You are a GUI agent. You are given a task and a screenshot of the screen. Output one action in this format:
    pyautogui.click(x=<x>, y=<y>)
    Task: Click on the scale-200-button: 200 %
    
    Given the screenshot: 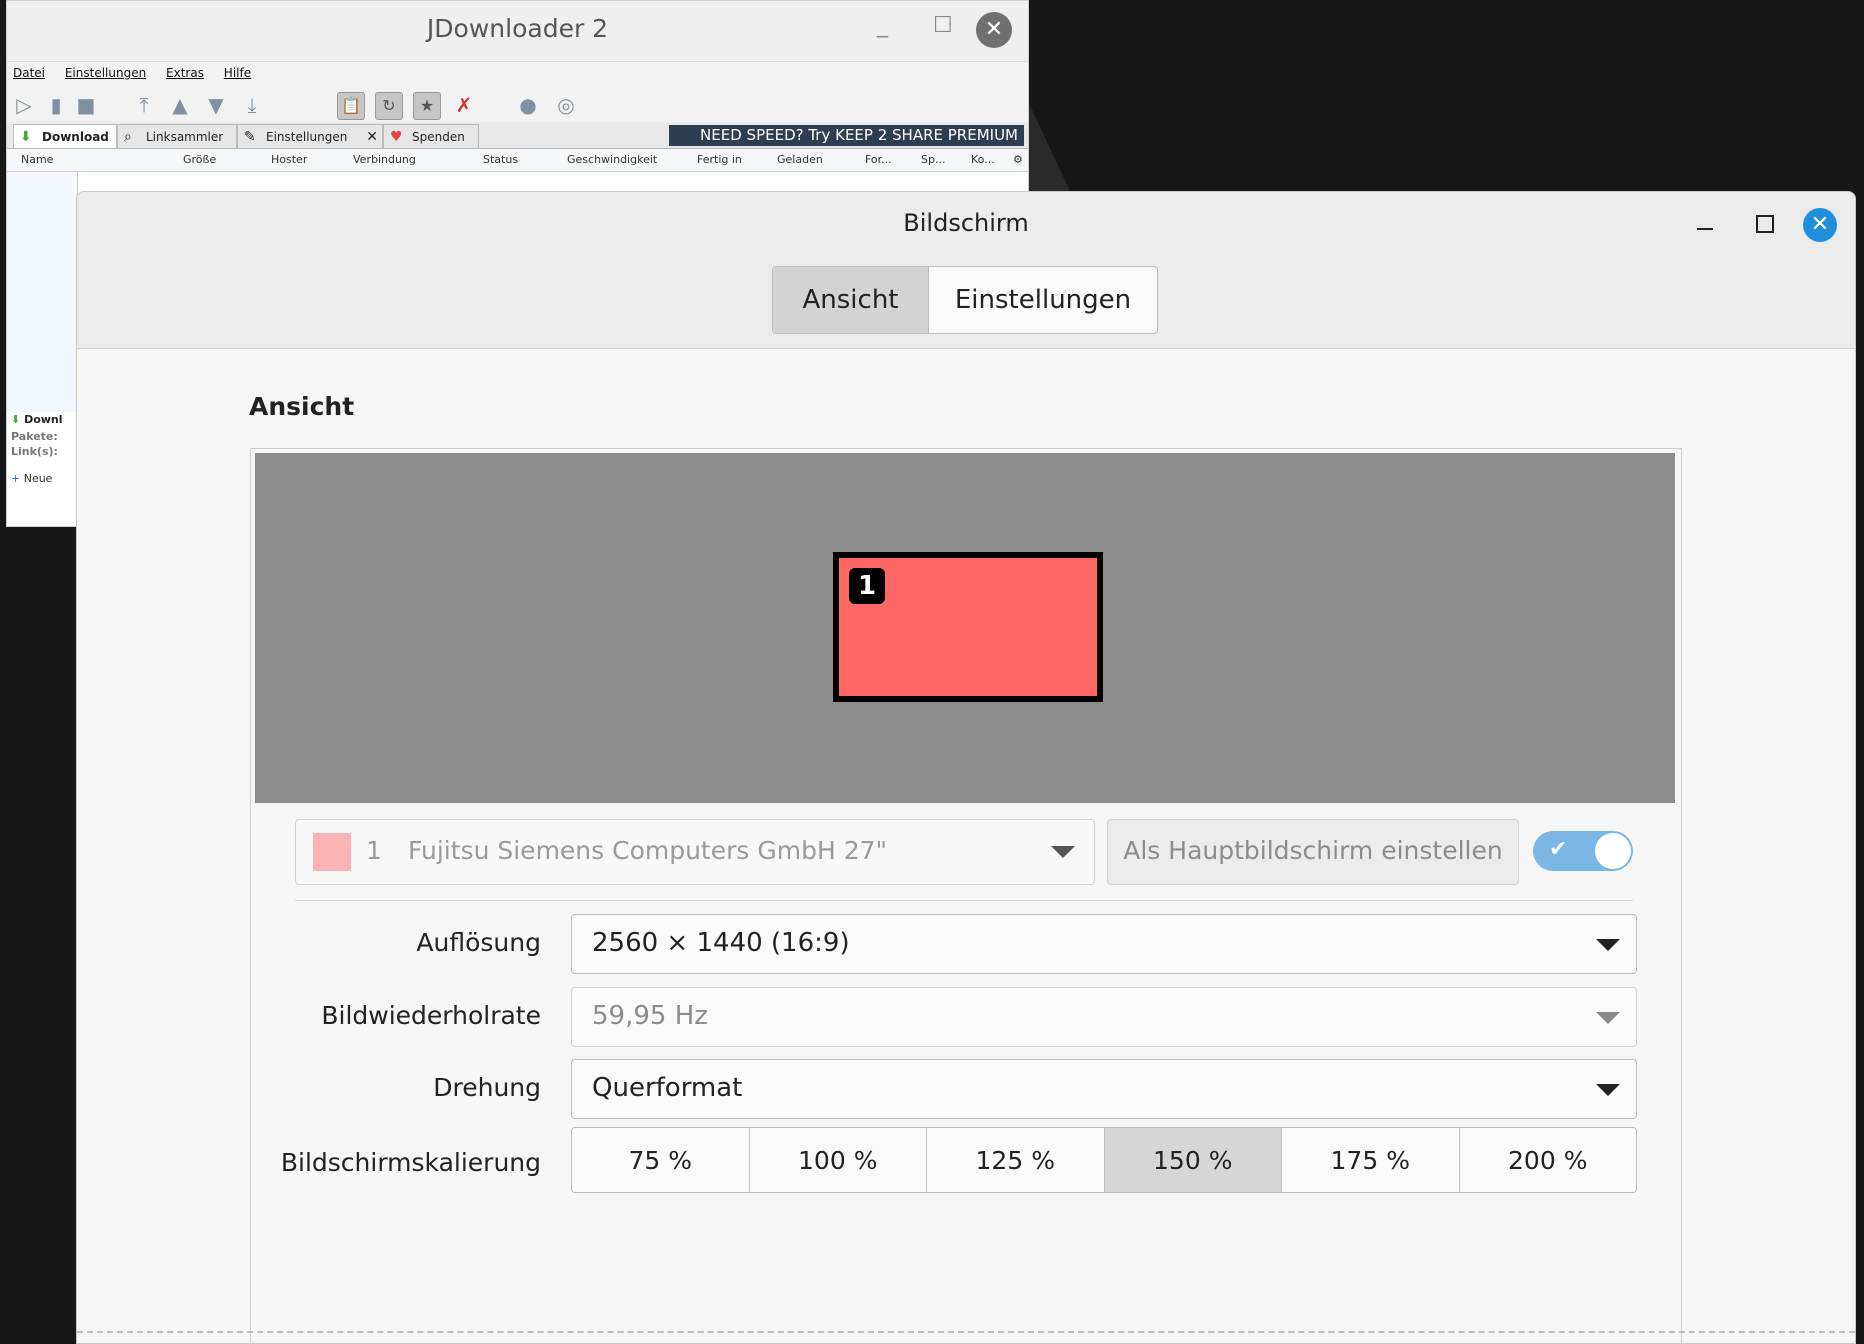 What is the action you would take?
    pyautogui.click(x=1547, y=1160)
    